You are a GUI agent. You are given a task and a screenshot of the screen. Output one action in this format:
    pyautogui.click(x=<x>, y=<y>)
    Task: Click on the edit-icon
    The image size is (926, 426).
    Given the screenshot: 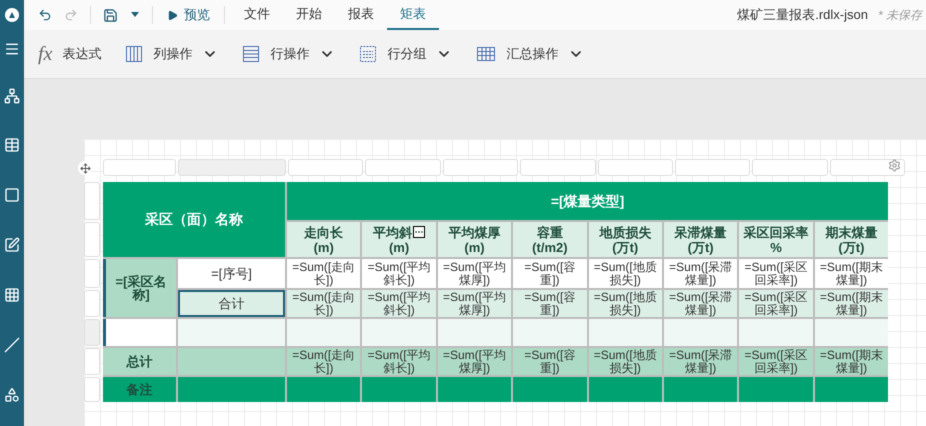 What is the action you would take?
    pyautogui.click(x=12, y=245)
    